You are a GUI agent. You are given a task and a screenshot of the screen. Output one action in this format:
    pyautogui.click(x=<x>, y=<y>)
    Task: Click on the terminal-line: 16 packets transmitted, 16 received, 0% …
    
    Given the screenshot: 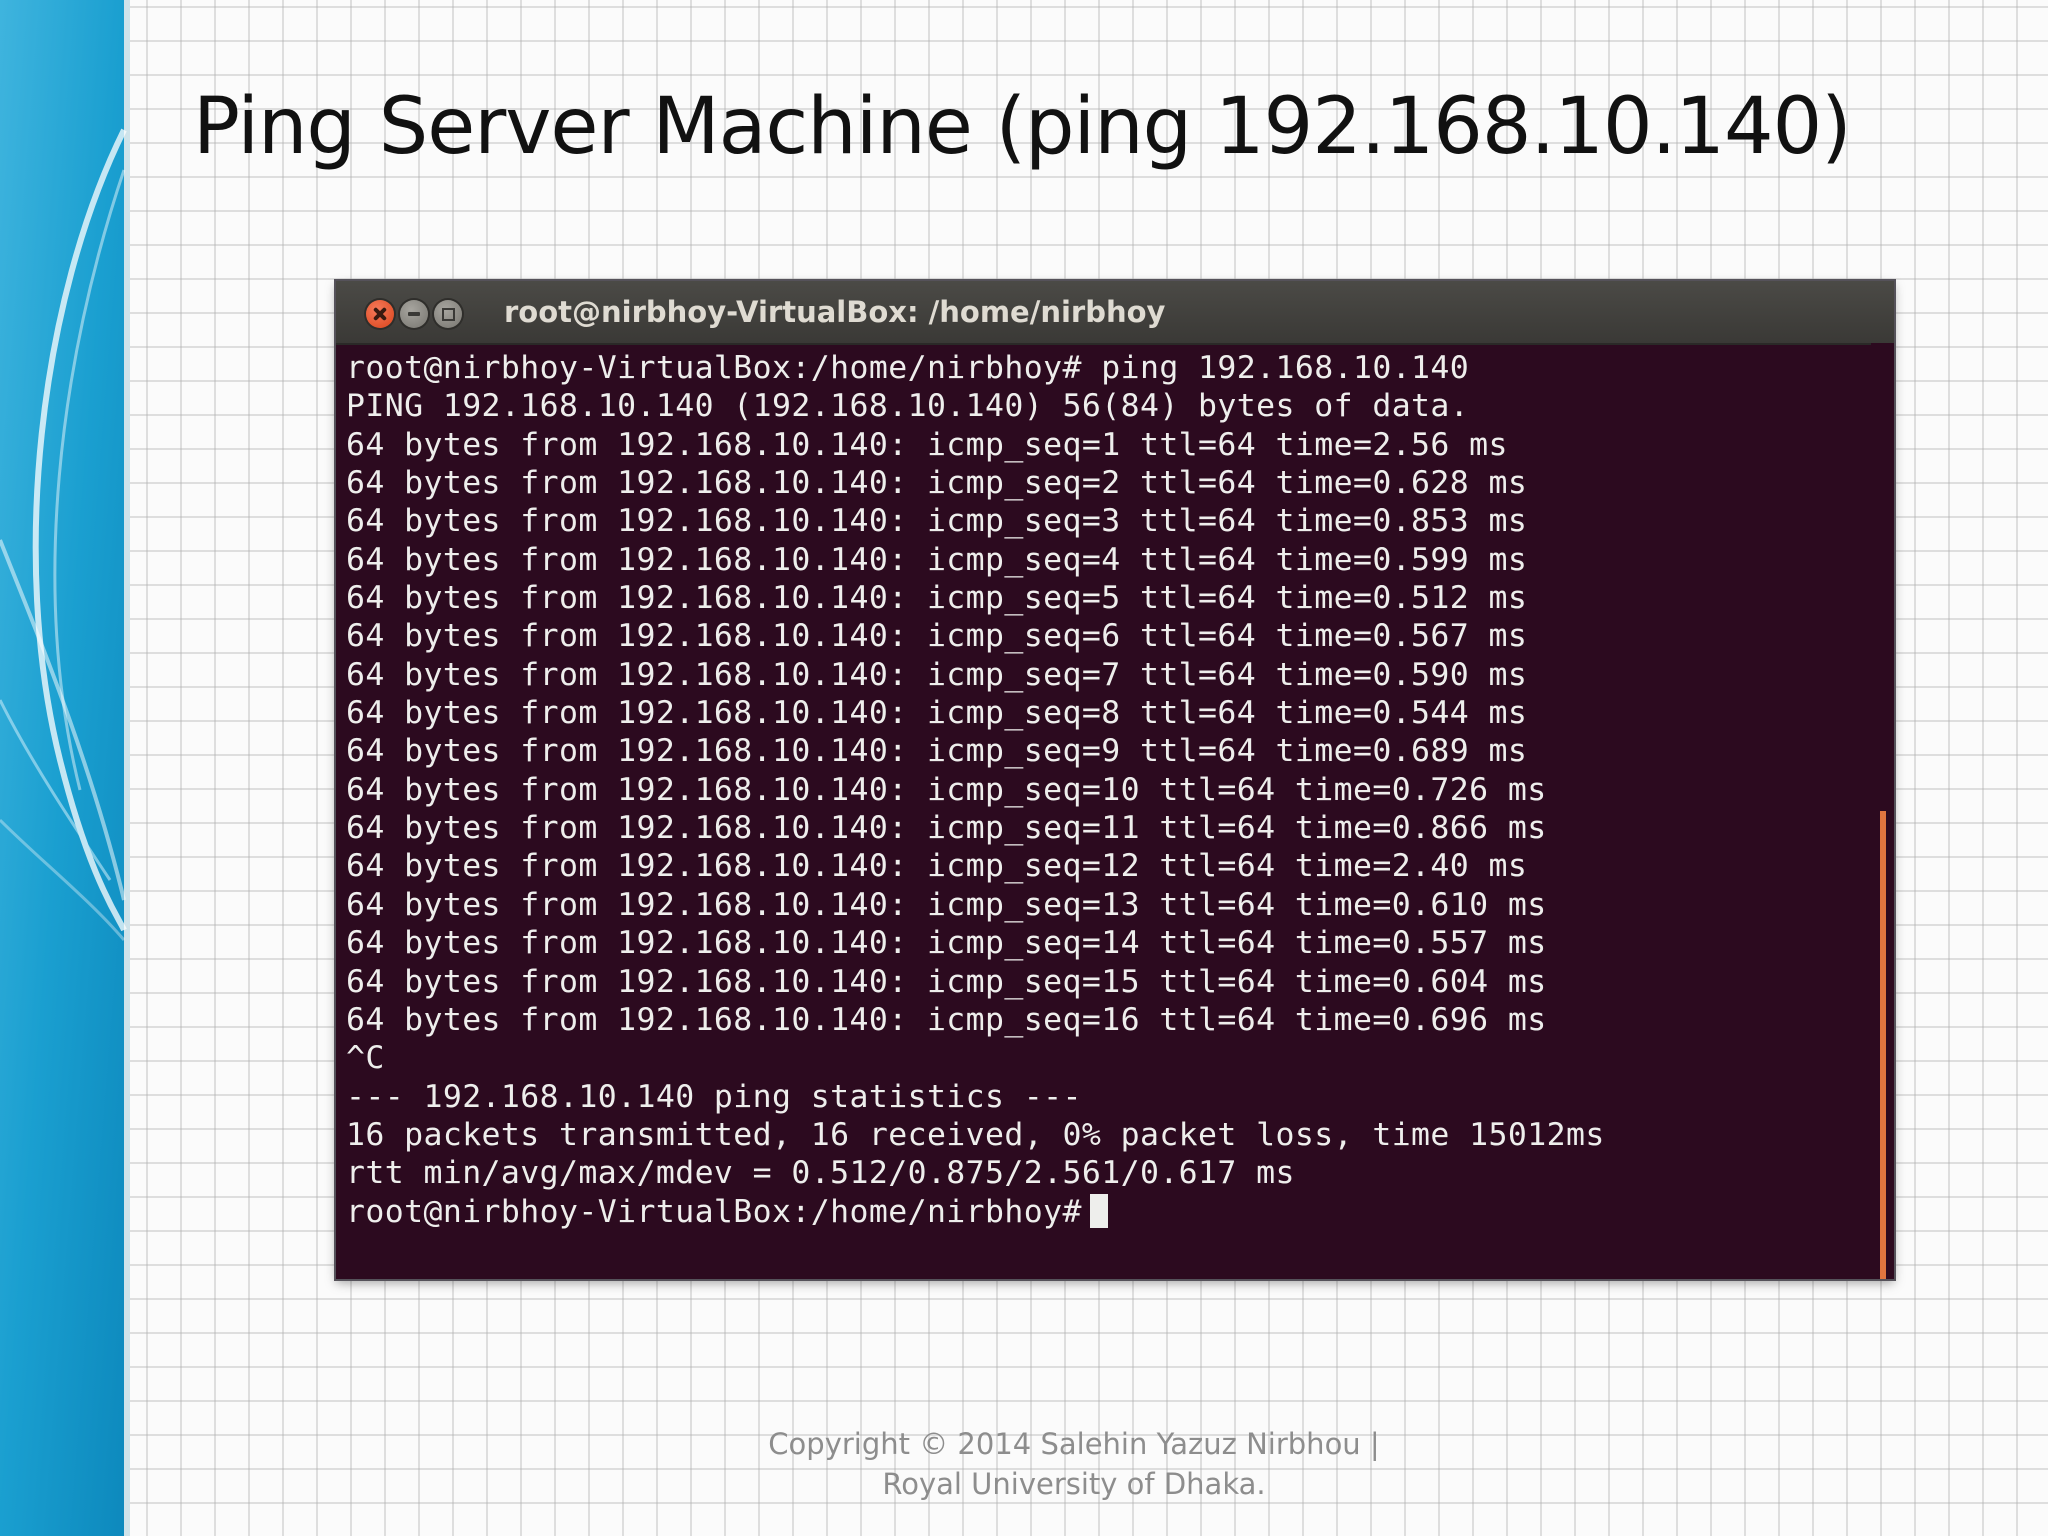 What is the action you would take?
    pyautogui.click(x=975, y=1134)
    